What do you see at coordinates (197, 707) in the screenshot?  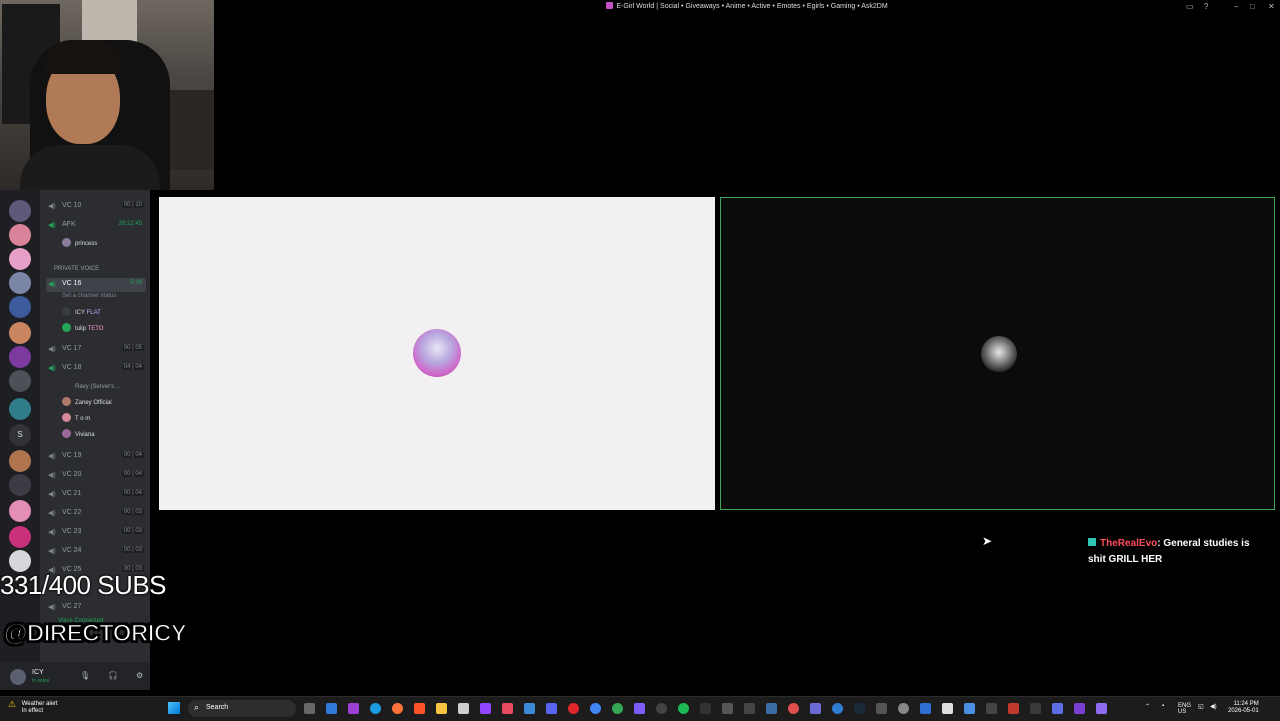 I see `search-icon: ⌕` at bounding box center [197, 707].